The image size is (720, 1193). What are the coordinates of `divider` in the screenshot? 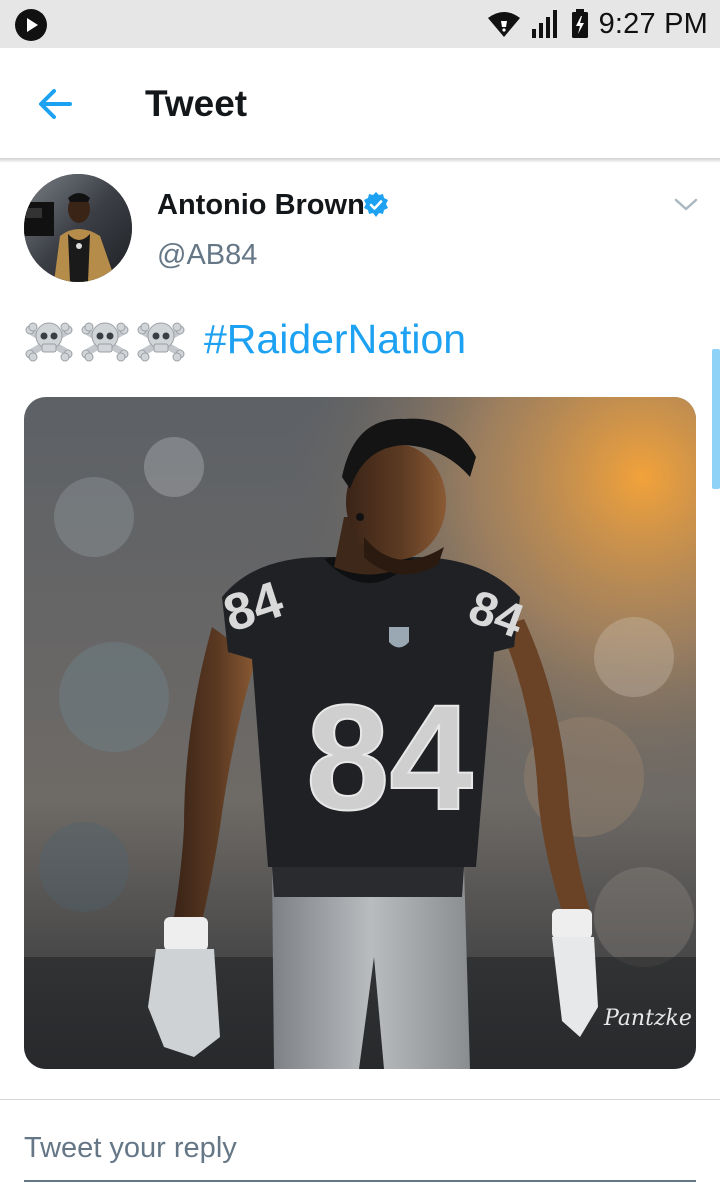 It's located at (360, 1099).